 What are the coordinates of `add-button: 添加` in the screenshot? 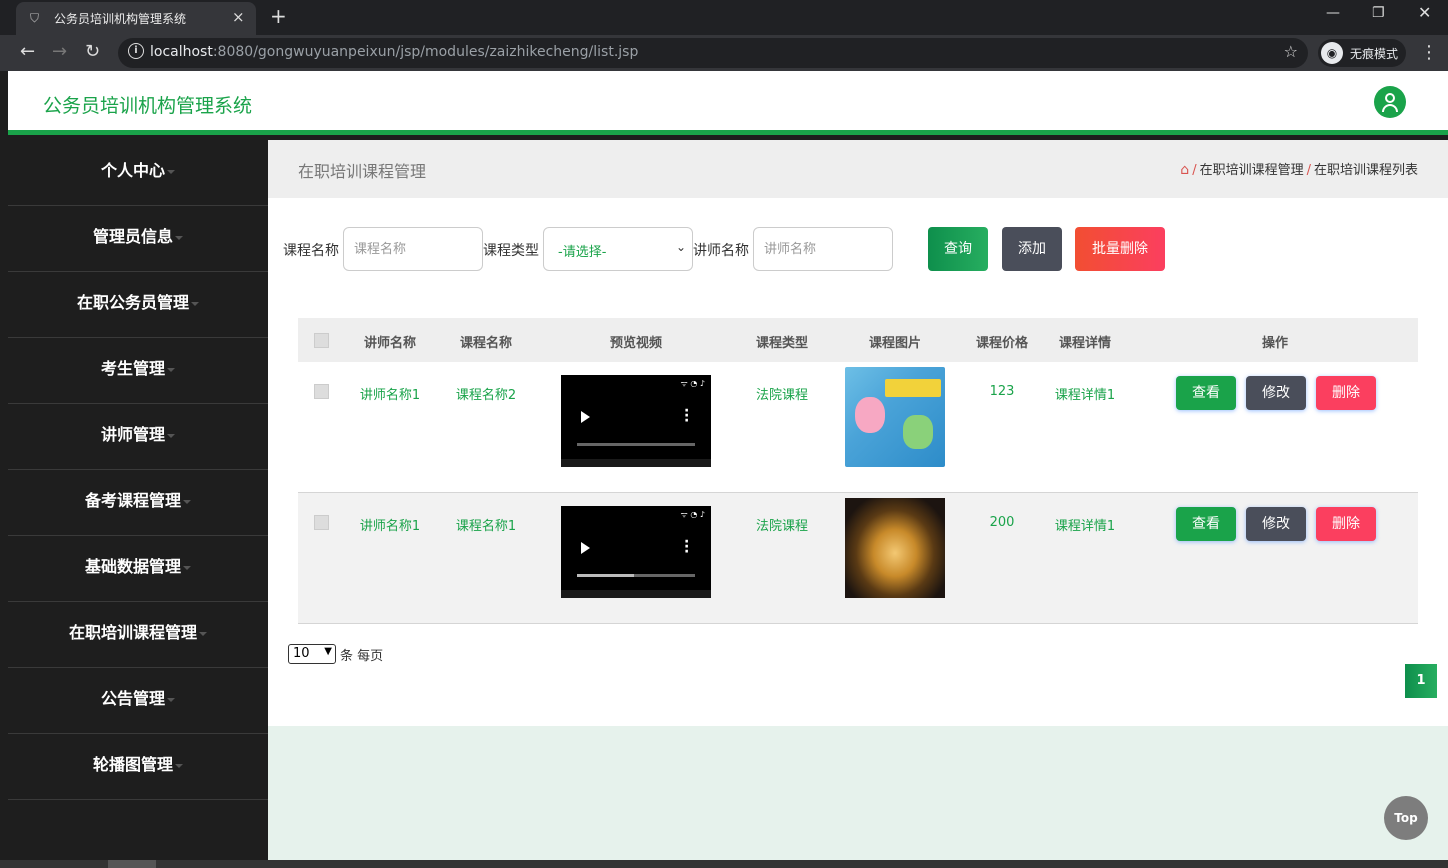 It's located at (1032, 249).